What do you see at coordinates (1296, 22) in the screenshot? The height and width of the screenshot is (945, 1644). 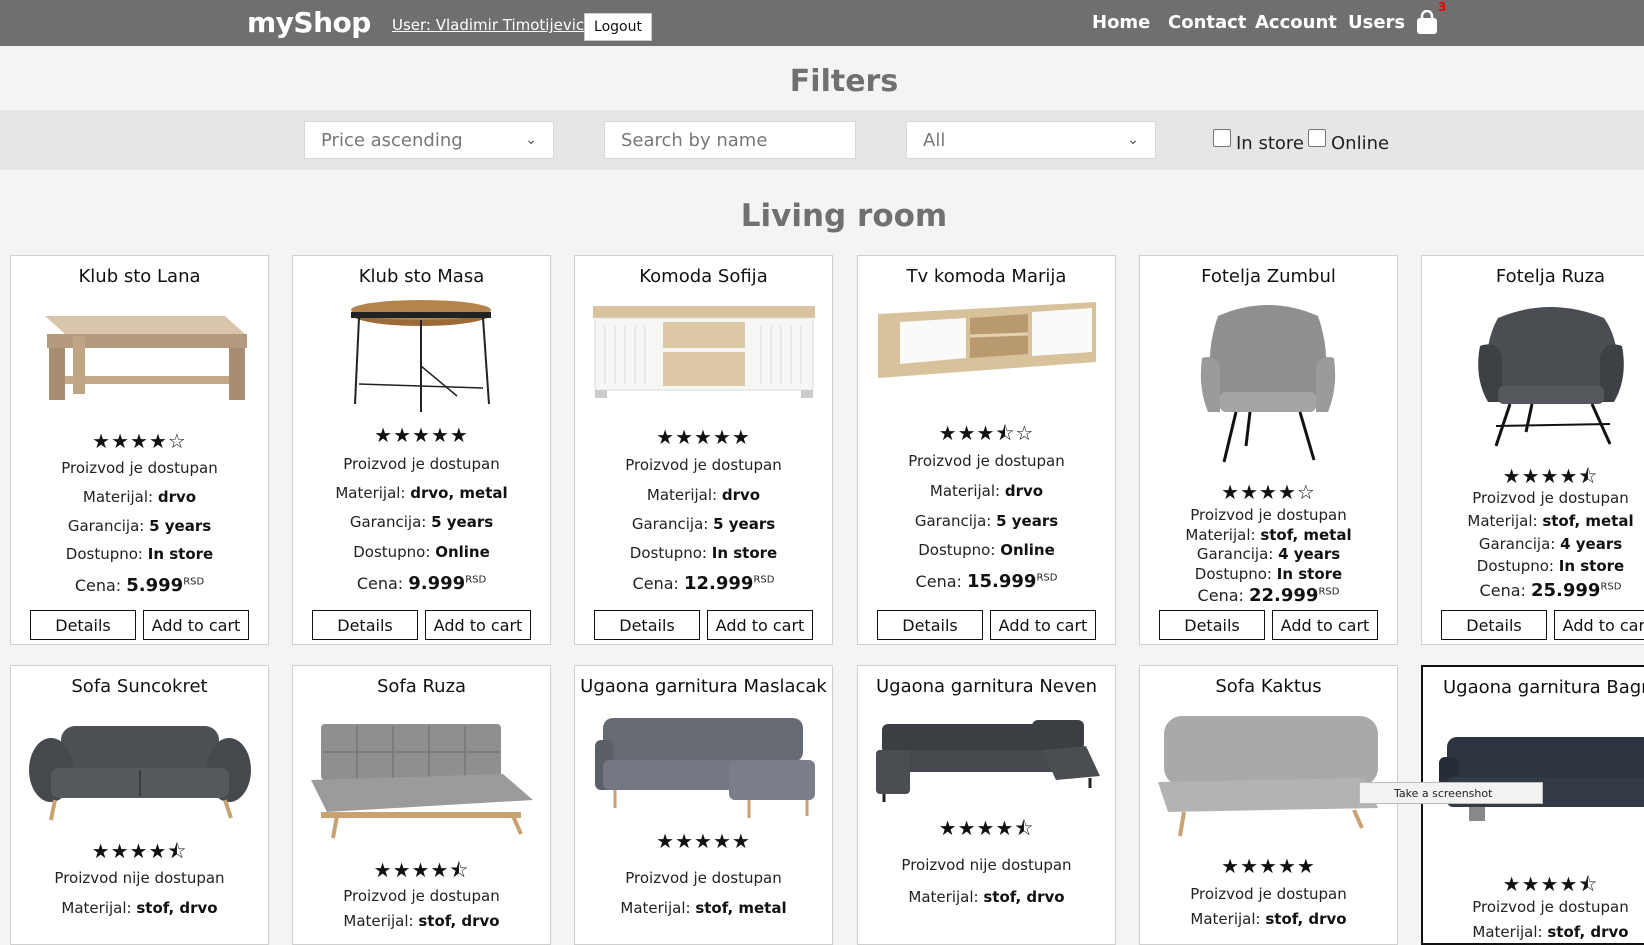 I see `nav-account: Account` at bounding box center [1296, 22].